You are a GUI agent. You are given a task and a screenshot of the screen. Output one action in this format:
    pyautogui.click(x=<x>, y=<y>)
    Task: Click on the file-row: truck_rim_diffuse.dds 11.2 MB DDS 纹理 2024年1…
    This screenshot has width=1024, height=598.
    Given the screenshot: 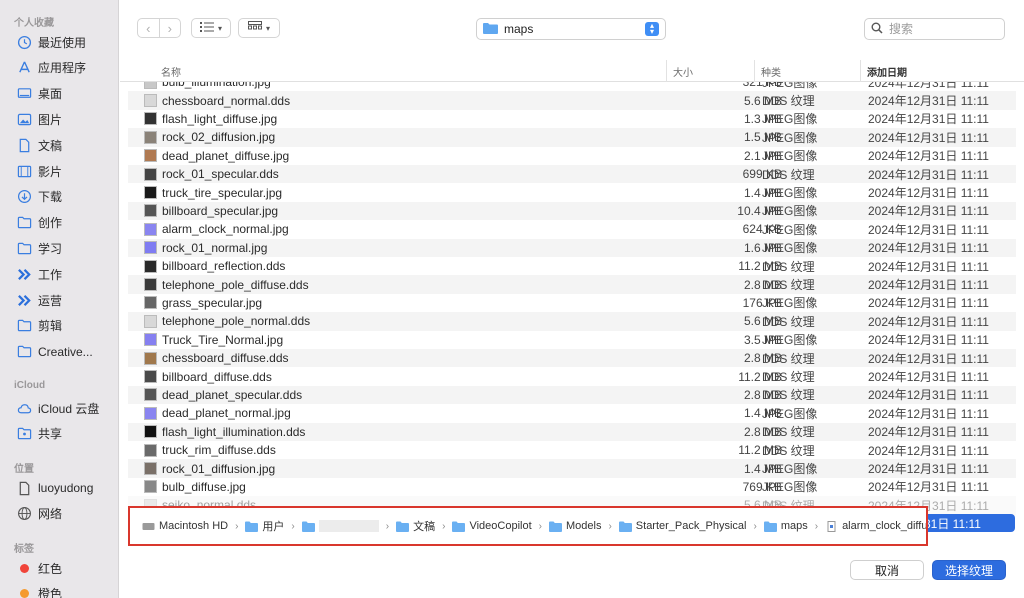 What is the action you would take?
    pyautogui.click(x=572, y=450)
    